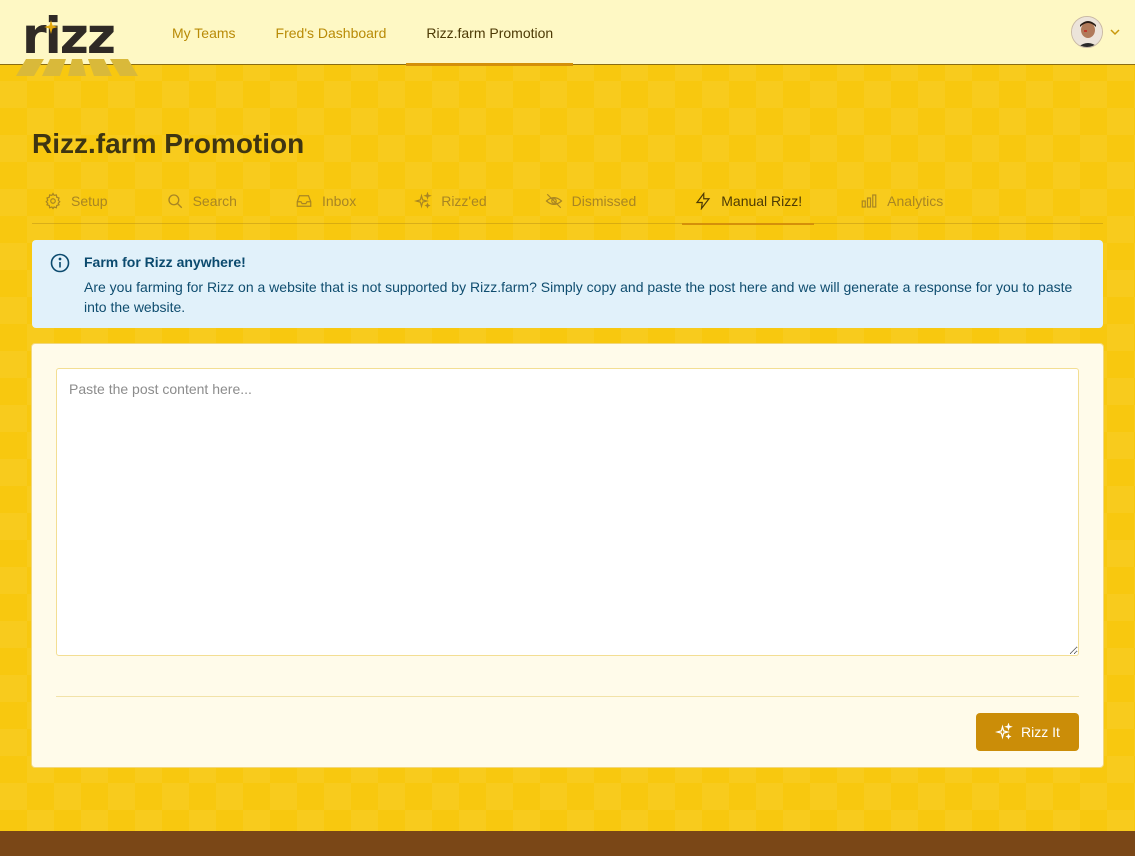  I want to click on logo-text: rizz, so click(69, 36).